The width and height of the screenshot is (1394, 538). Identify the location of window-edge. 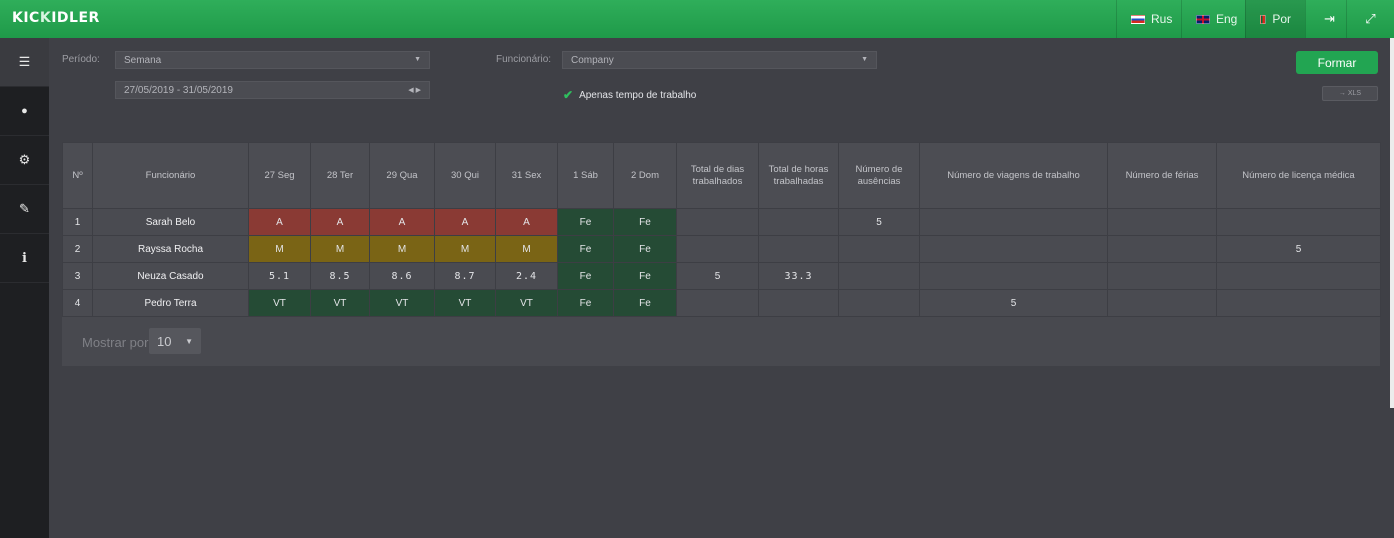
(1392, 223).